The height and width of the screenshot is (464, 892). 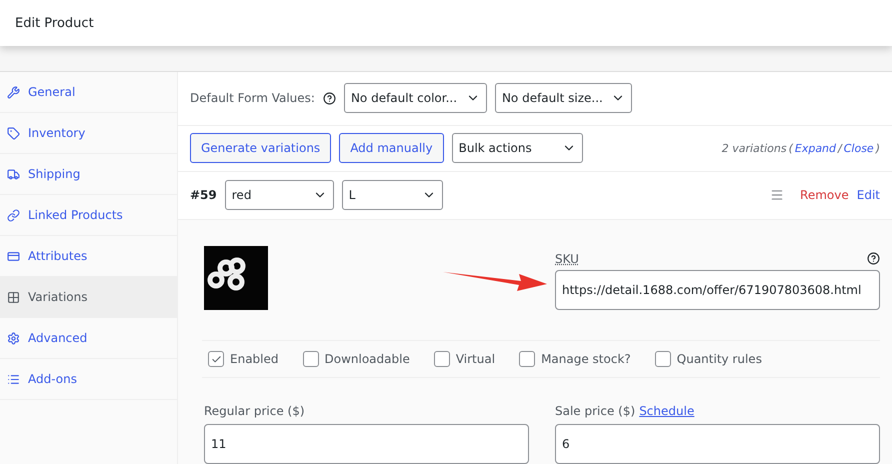 What do you see at coordinates (392, 195) in the screenshot?
I see `attribute-select: L` at bounding box center [392, 195].